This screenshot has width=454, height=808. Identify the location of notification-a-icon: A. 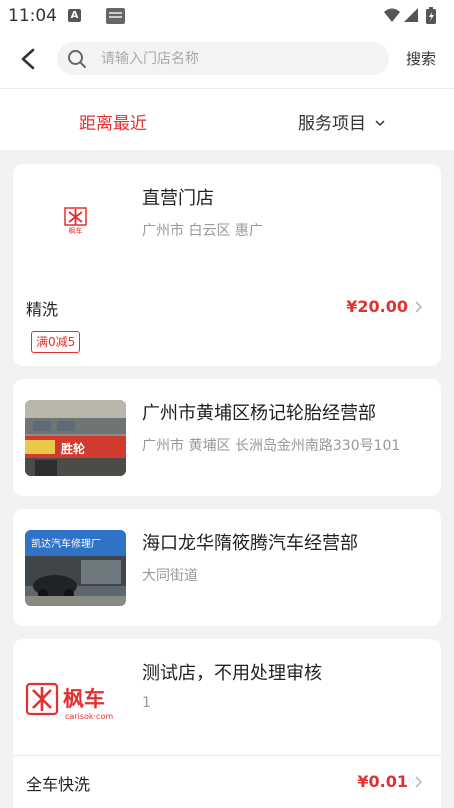
(74, 15).